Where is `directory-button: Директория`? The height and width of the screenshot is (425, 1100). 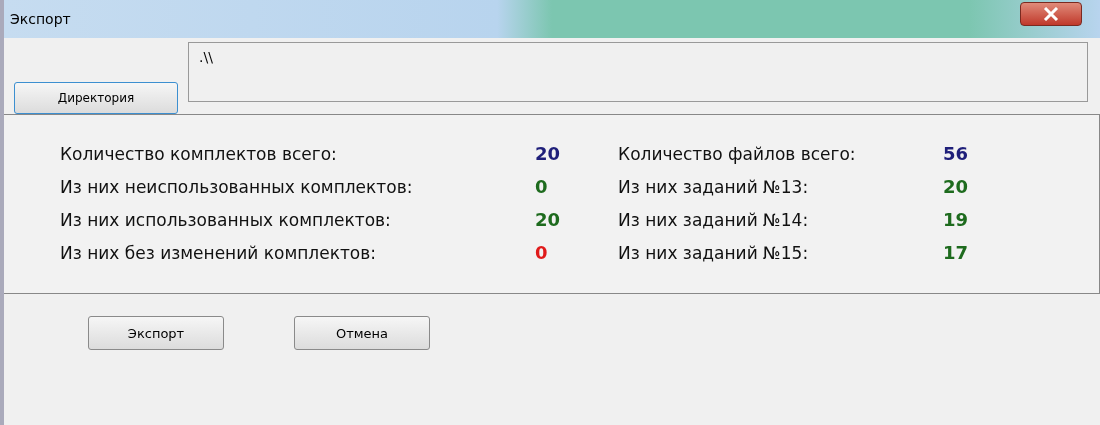 directory-button: Директория is located at coordinates (96, 98).